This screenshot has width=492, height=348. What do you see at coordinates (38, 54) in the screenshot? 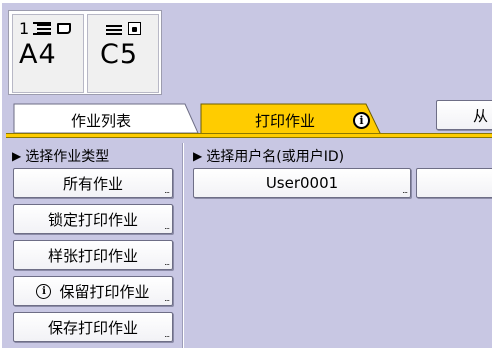
I see `tray-paper-size: A4` at bounding box center [38, 54].